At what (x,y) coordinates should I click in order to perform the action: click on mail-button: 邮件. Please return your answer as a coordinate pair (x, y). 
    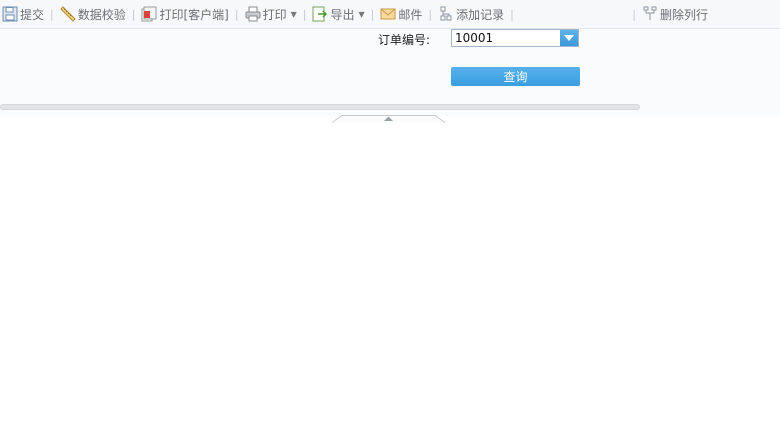
    Looking at the image, I should click on (401, 14).